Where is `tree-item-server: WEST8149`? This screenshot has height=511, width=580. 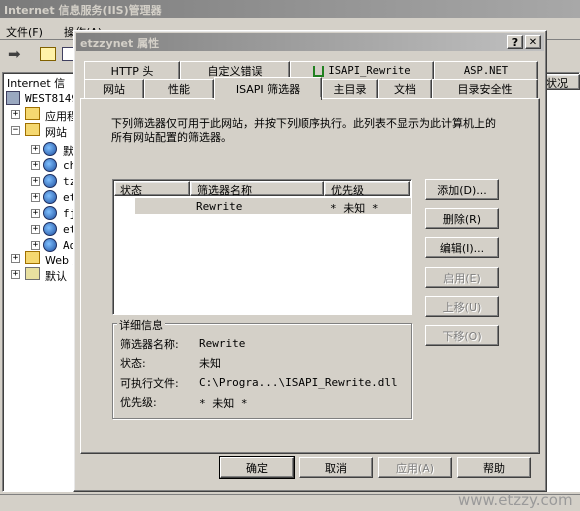 tree-item-server: WEST8149 is located at coordinates (51, 98).